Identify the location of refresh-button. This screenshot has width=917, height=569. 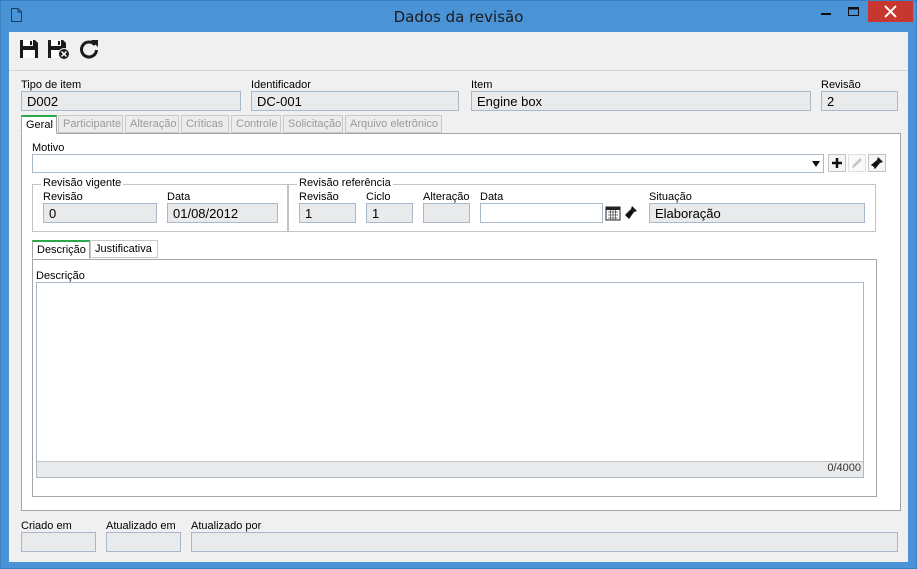
(89, 49).